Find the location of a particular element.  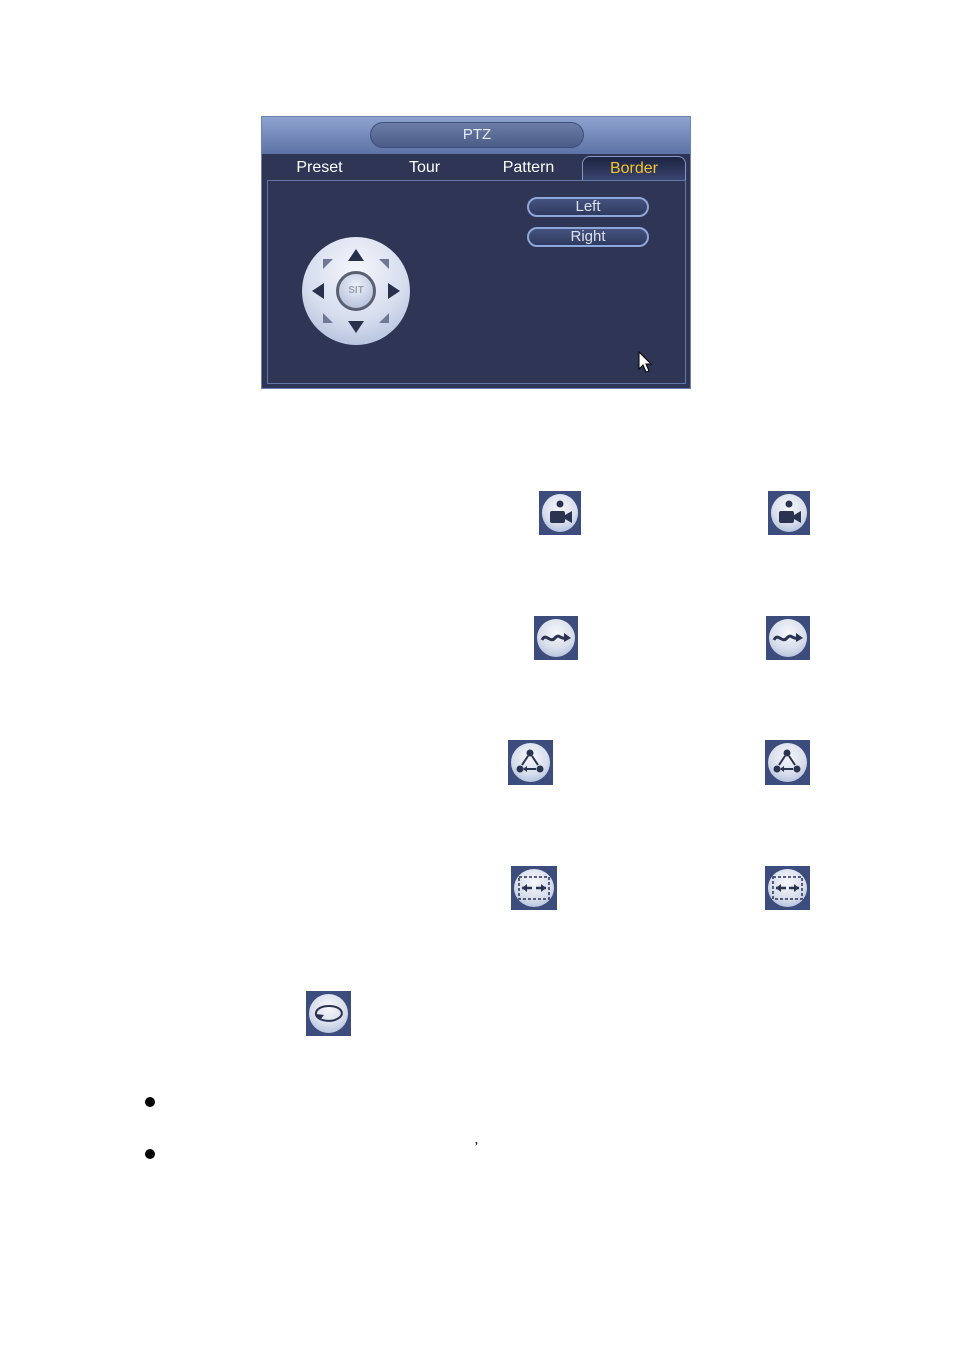

tab-preset: Preset is located at coordinates (319, 168).